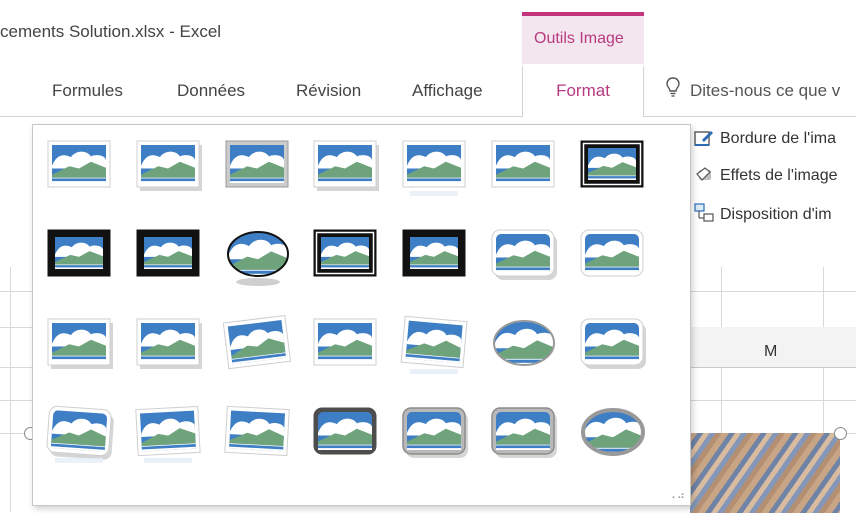 This screenshot has height=513, width=856. I want to click on tell-me-text: Dites-nous ce que v, so click(765, 90).